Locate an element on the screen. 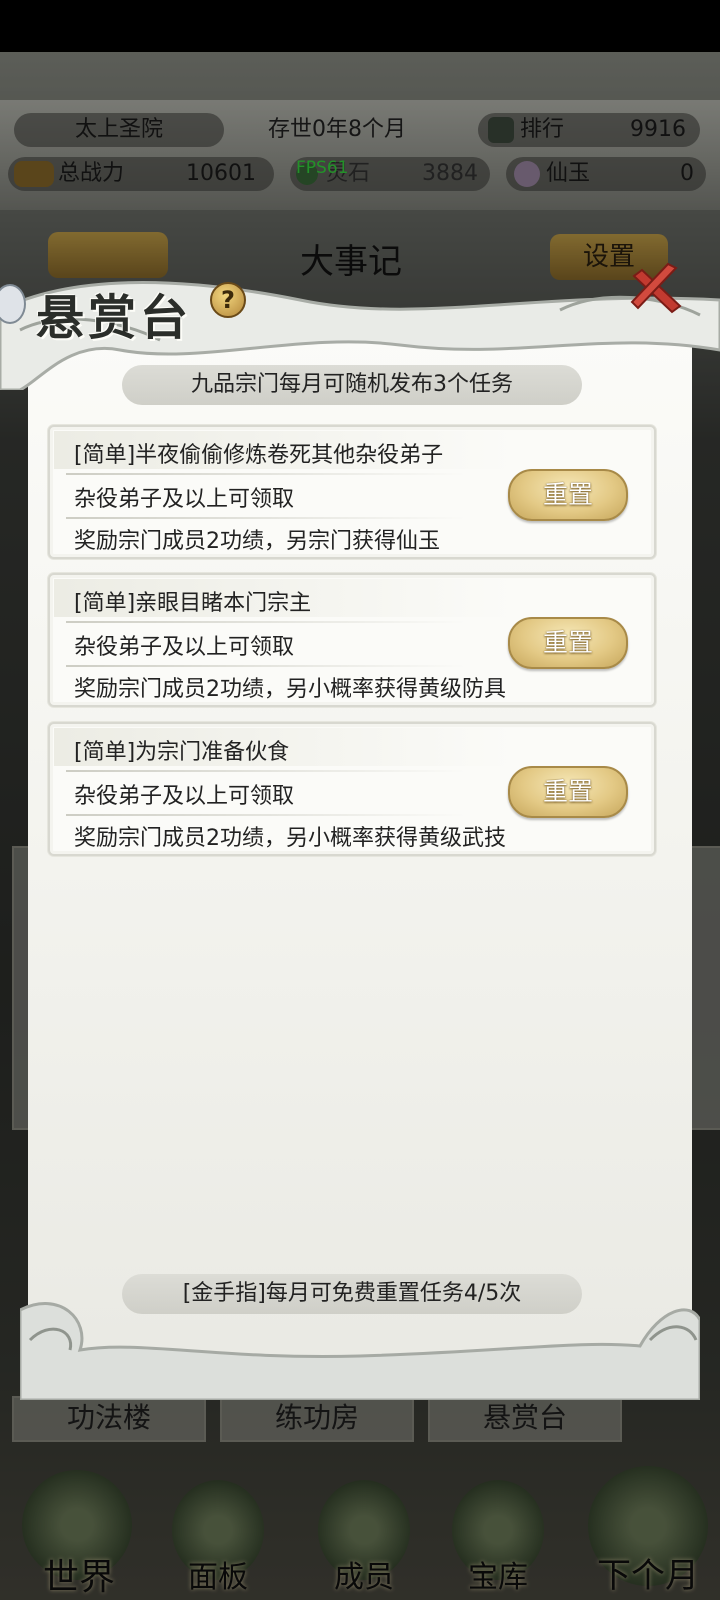 The image size is (720, 1600). reset-button-3: 重置 is located at coordinates (568, 792).